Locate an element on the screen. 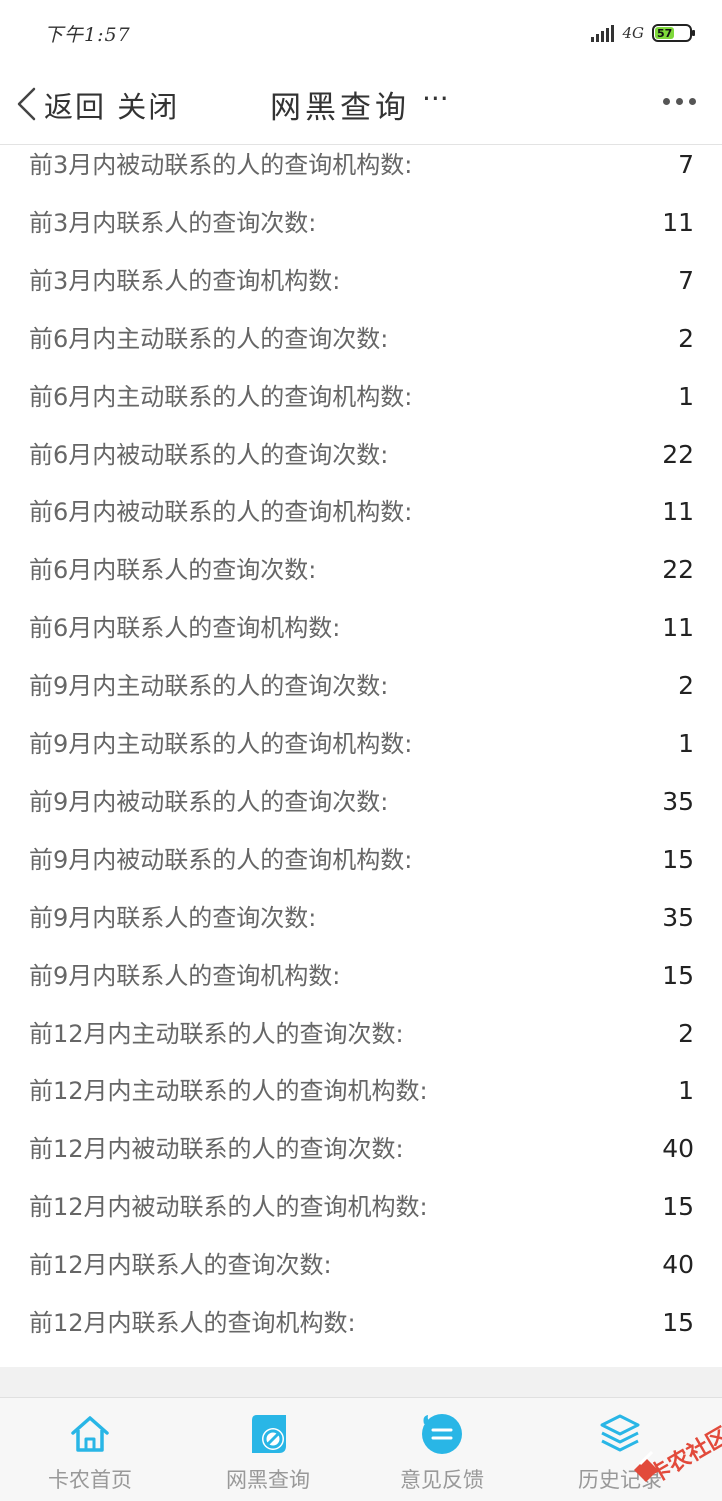 Image resolution: width=722 pixels, height=1501 pixels. tab-label: 意见反馈 is located at coordinates (442, 1480).